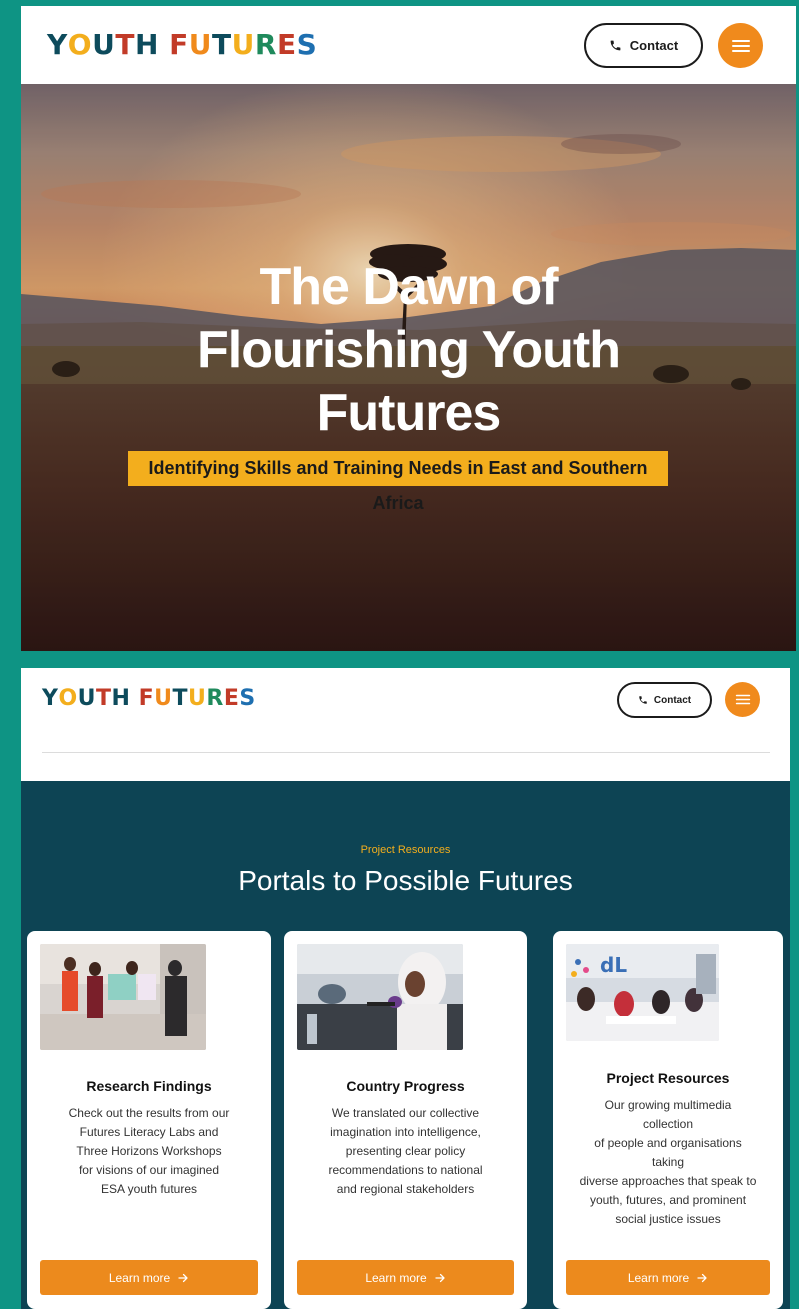  What do you see at coordinates (149, 1113) in the screenshot?
I see `card-description-line: Check out the results from our` at bounding box center [149, 1113].